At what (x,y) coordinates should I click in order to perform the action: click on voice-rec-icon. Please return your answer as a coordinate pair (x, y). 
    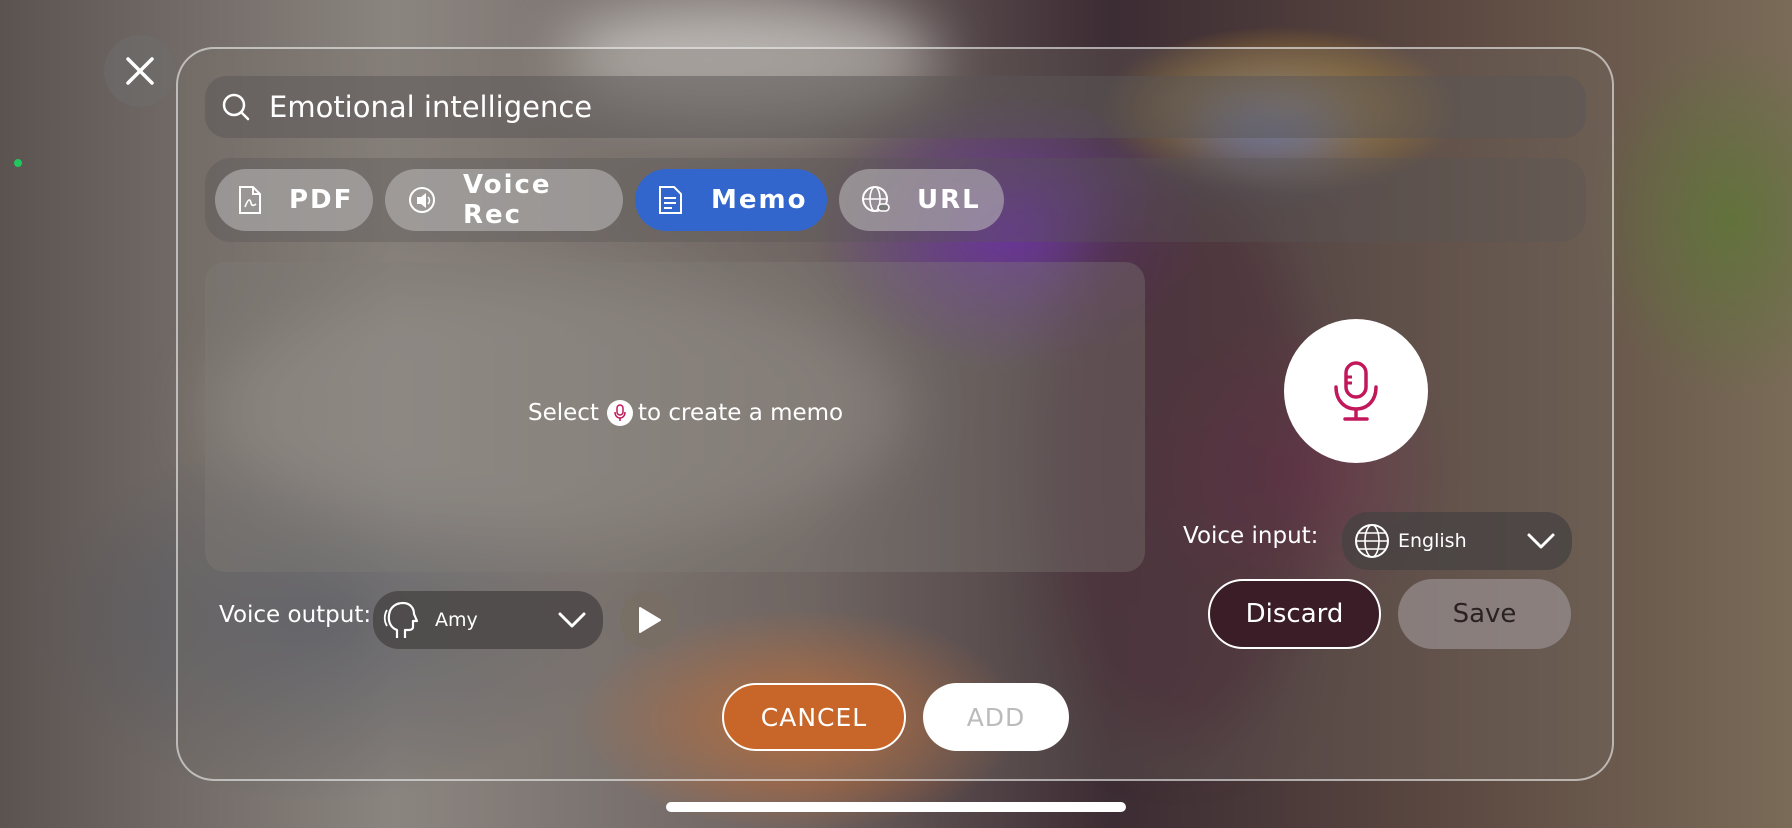
    Looking at the image, I should click on (422, 200).